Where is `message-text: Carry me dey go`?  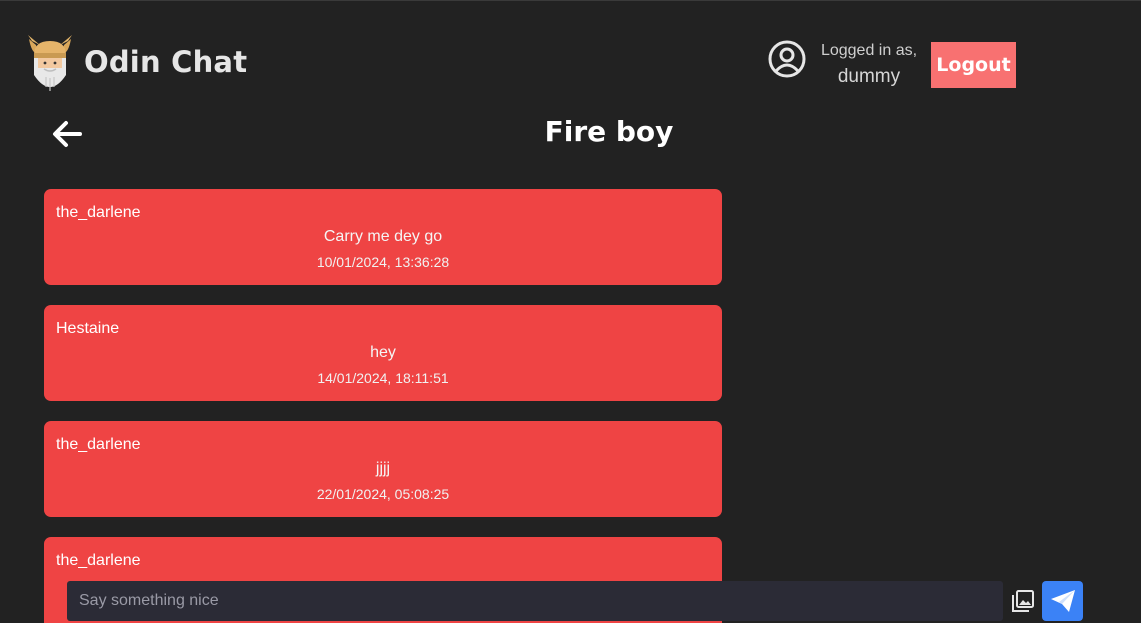
message-text: Carry me dey go is located at coordinates (383, 236).